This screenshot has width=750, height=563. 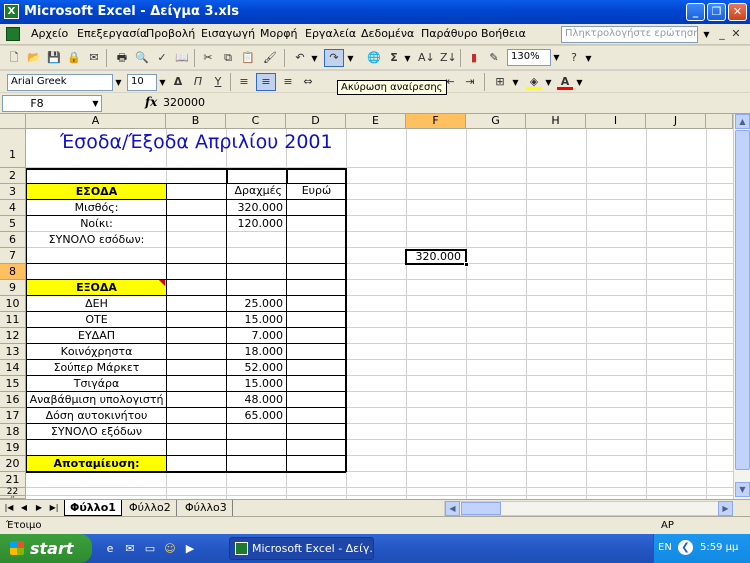 What do you see at coordinates (350, 58) in the screenshot?
I see `redo-dropdown-icon: ▼` at bounding box center [350, 58].